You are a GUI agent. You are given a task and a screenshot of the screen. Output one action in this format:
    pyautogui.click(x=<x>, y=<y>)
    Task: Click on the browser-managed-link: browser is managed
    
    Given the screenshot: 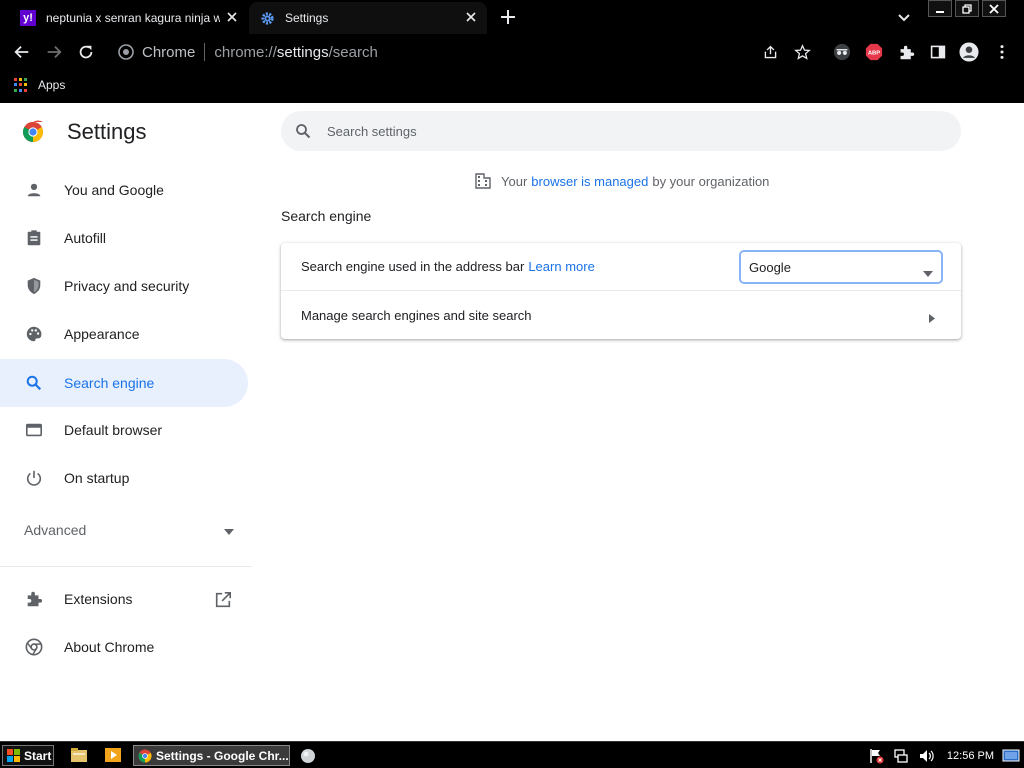 What is the action you would take?
    pyautogui.click(x=589, y=181)
    